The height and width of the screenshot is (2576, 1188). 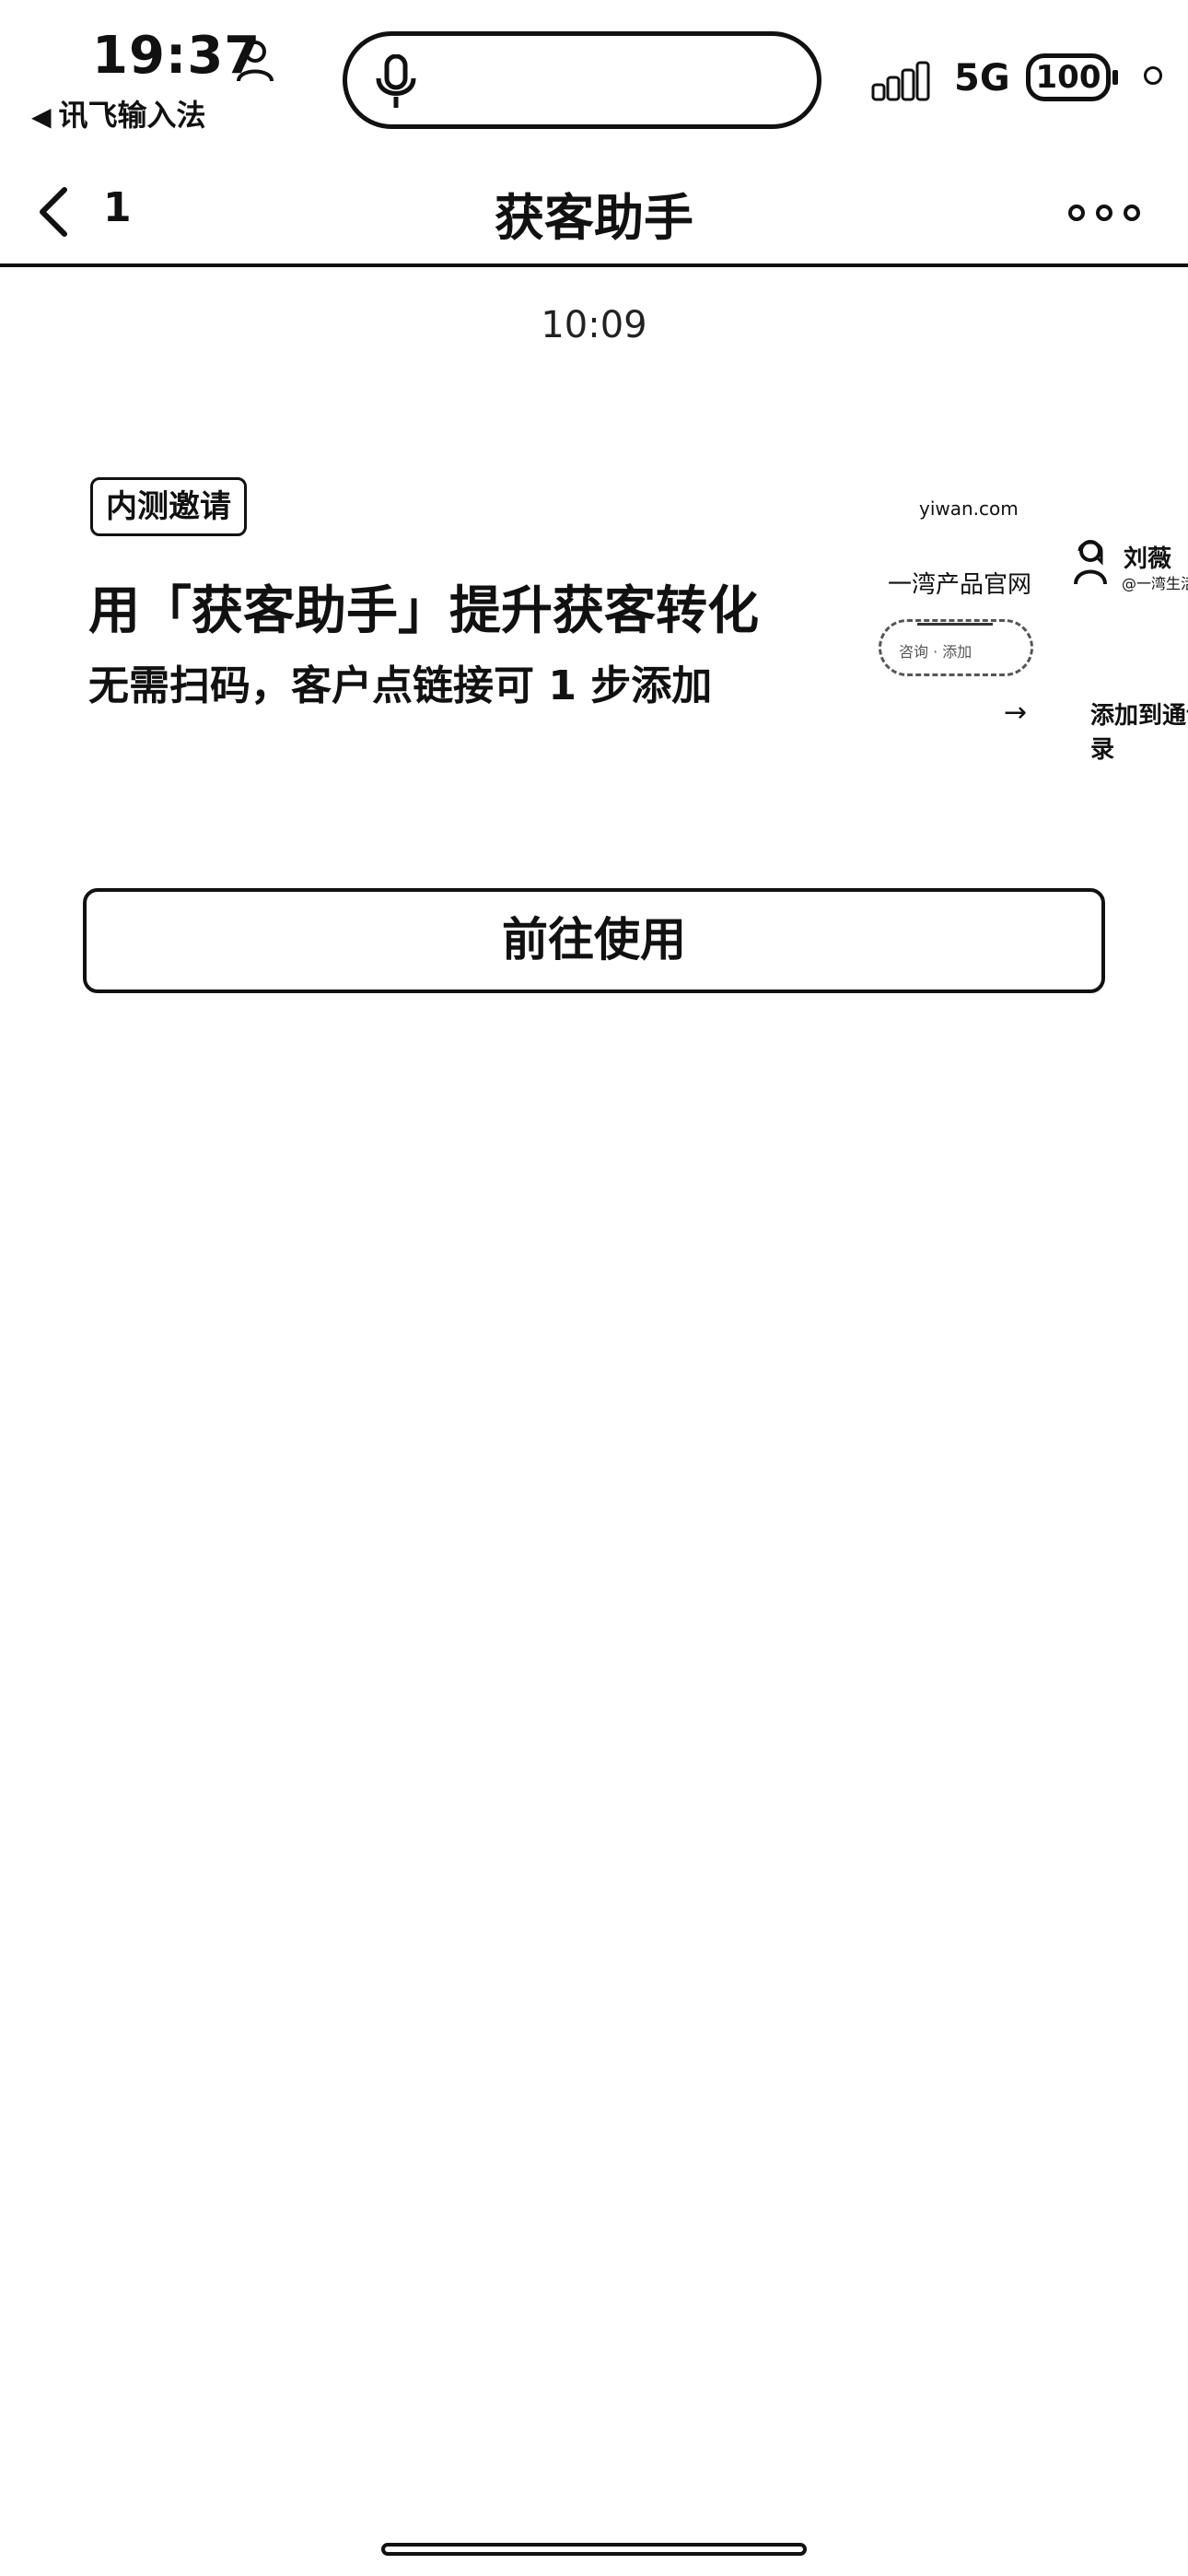 What do you see at coordinates (594, 2549) in the screenshot?
I see `home-indicator` at bounding box center [594, 2549].